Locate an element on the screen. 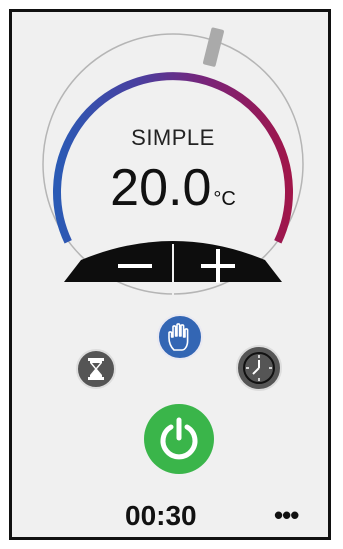 The width and height of the screenshot is (343, 549). setpoint-handle is located at coordinates (214, 47).